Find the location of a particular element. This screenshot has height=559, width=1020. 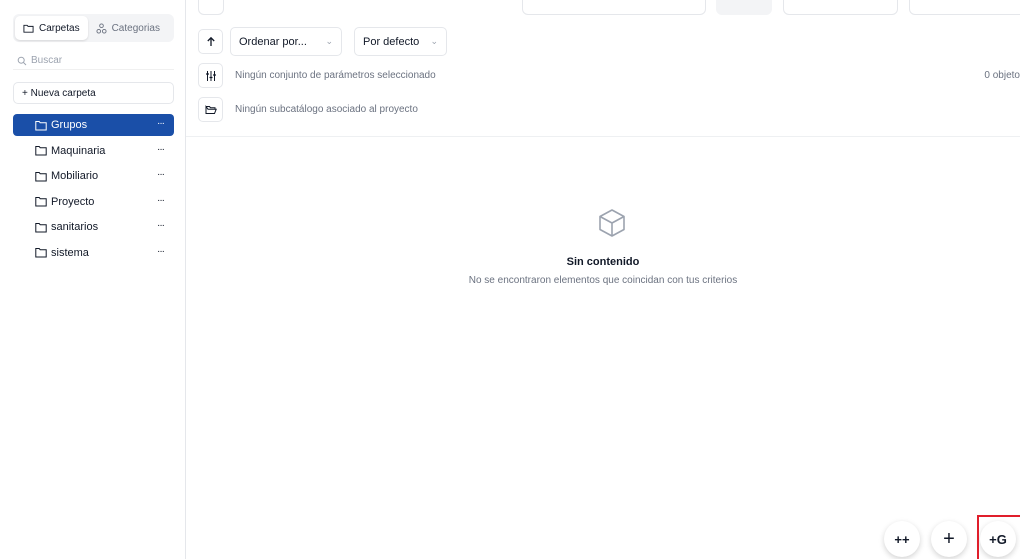

folder-item-maquinaria: Maquinaria ··· is located at coordinates (93, 151).